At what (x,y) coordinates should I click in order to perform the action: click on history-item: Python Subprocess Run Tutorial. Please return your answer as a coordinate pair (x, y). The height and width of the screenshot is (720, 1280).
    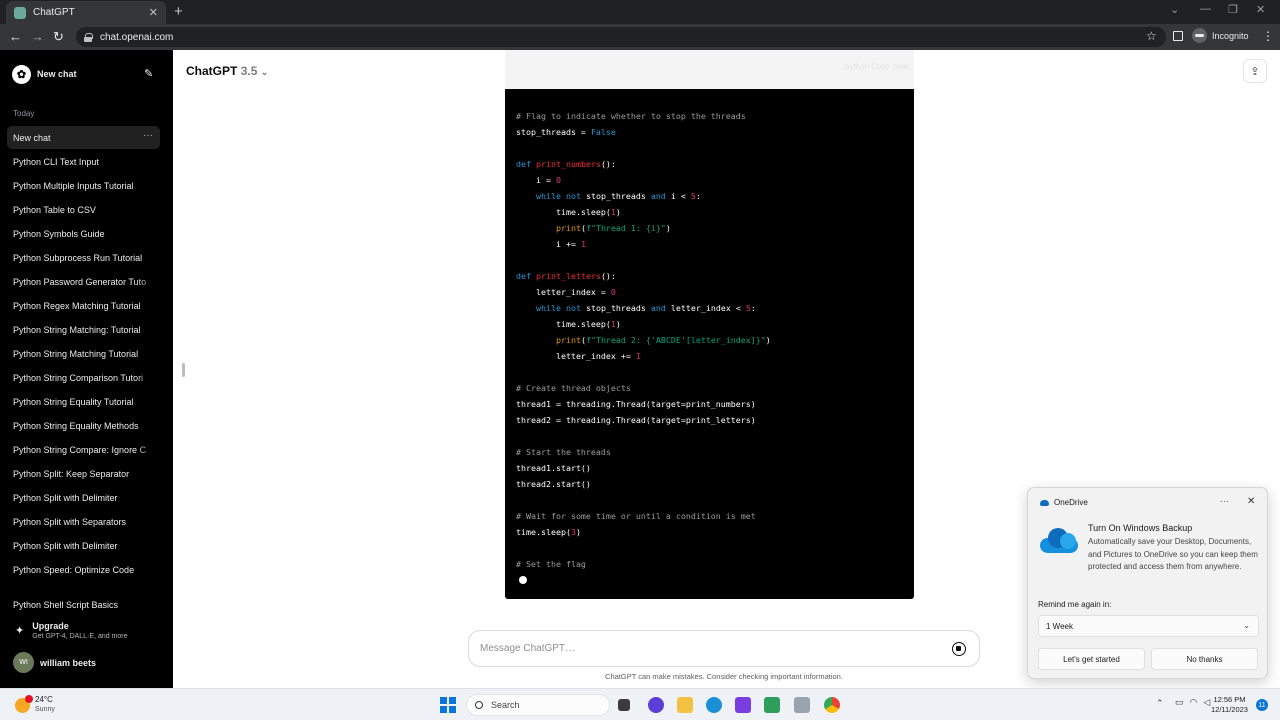
    Looking at the image, I should click on (83, 257).